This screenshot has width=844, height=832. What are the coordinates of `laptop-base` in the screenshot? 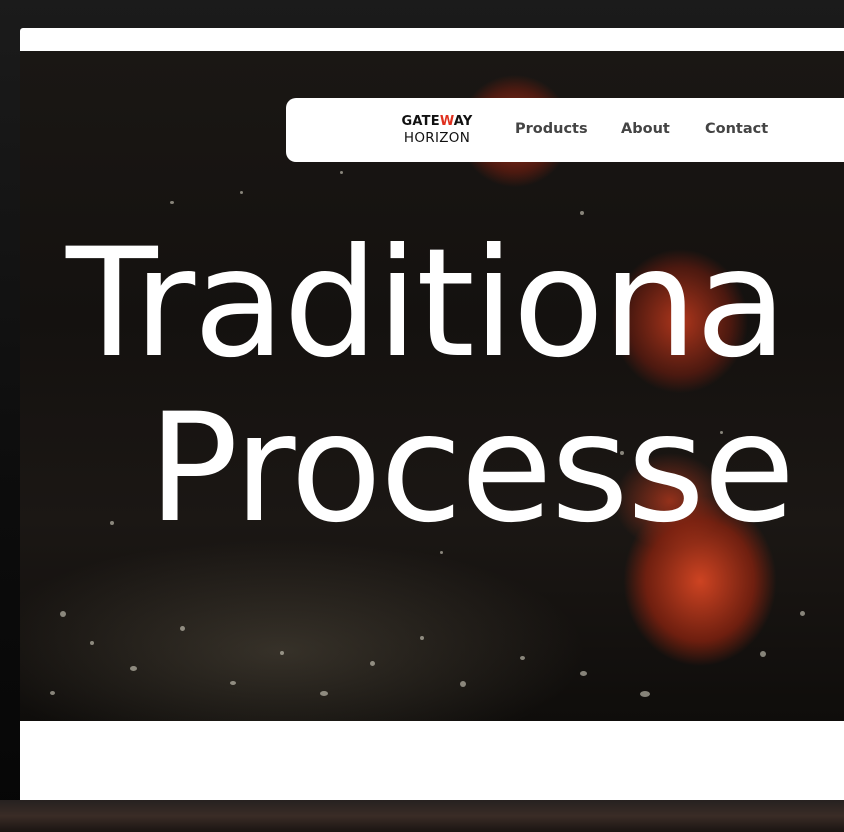 It's located at (422, 816).